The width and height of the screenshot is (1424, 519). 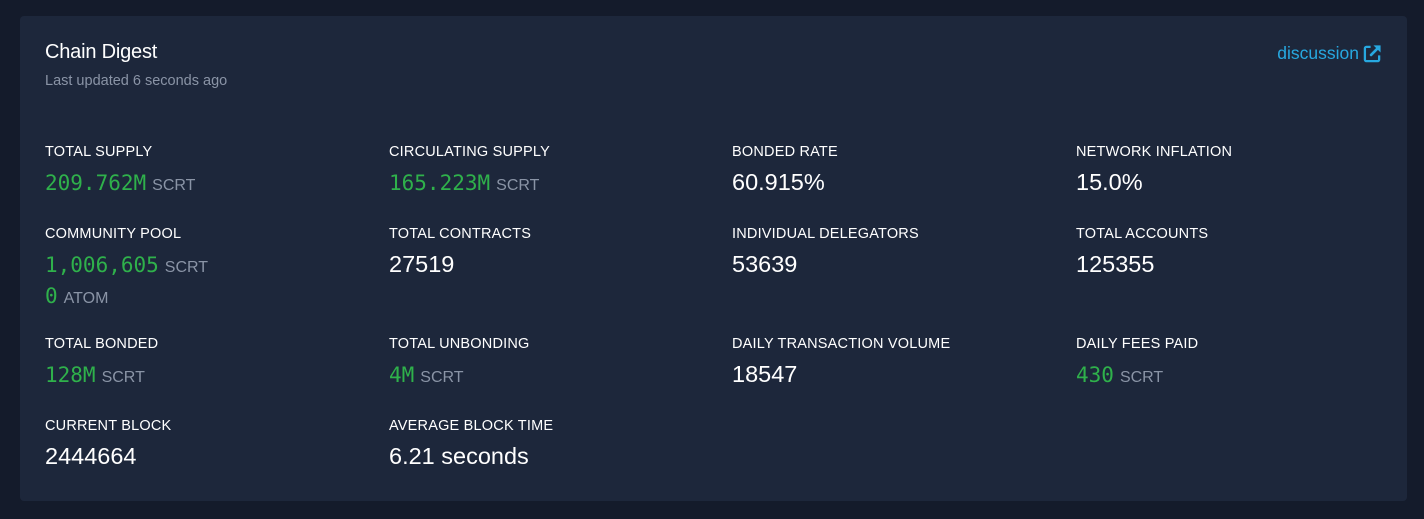 I want to click on stat-value: 4M SCRT, so click(x=554, y=376).